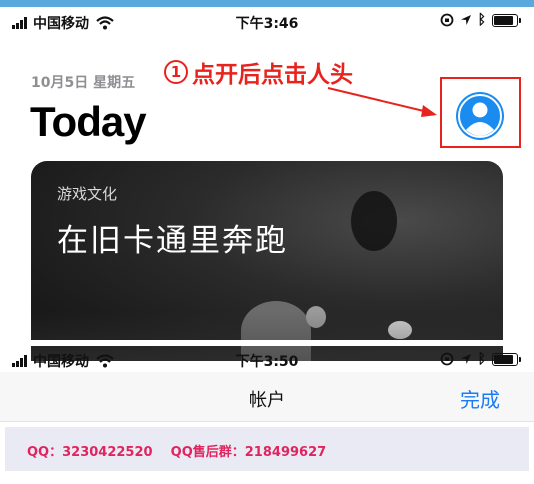 This screenshot has width=534, height=484. Describe the element at coordinates (177, 452) in the screenshot. I see `contact-text: QQ：3230422520 QQ售后群：218499627` at that location.